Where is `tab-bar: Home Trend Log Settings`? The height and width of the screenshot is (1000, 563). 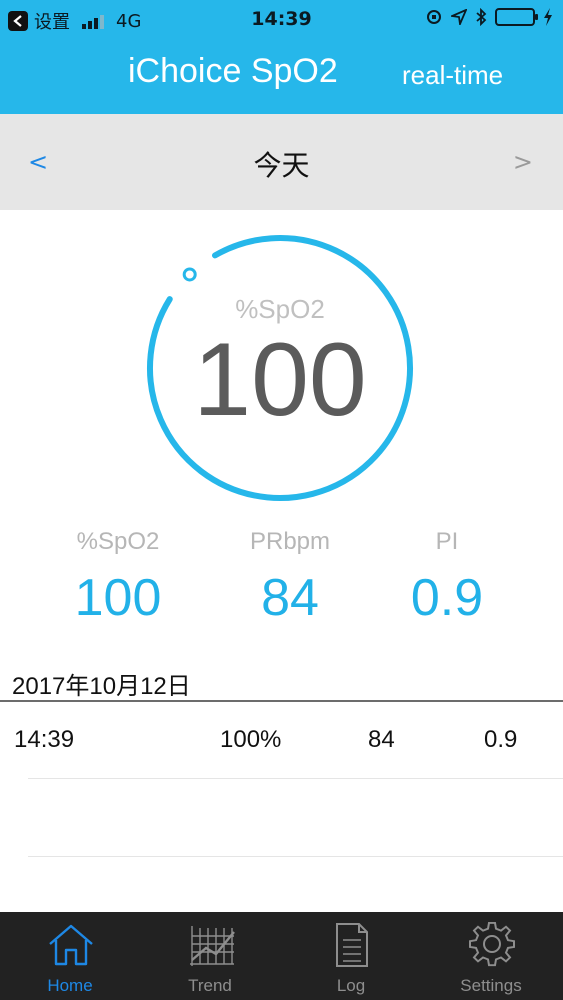
tab-bar: Home Trend Log Settings is located at coordinates (281, 956).